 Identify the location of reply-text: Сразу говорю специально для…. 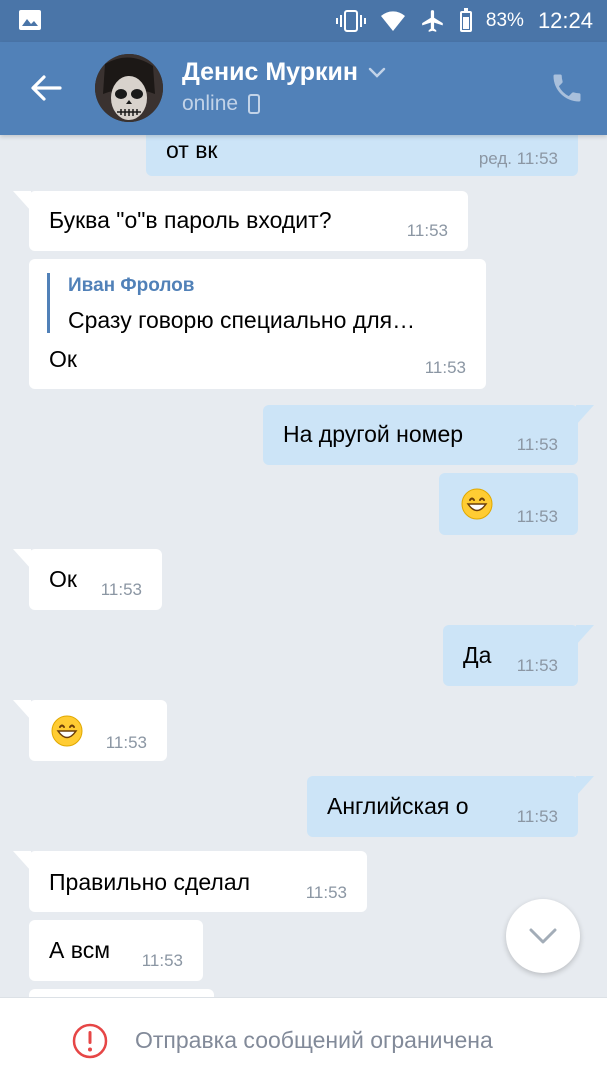
(242, 320).